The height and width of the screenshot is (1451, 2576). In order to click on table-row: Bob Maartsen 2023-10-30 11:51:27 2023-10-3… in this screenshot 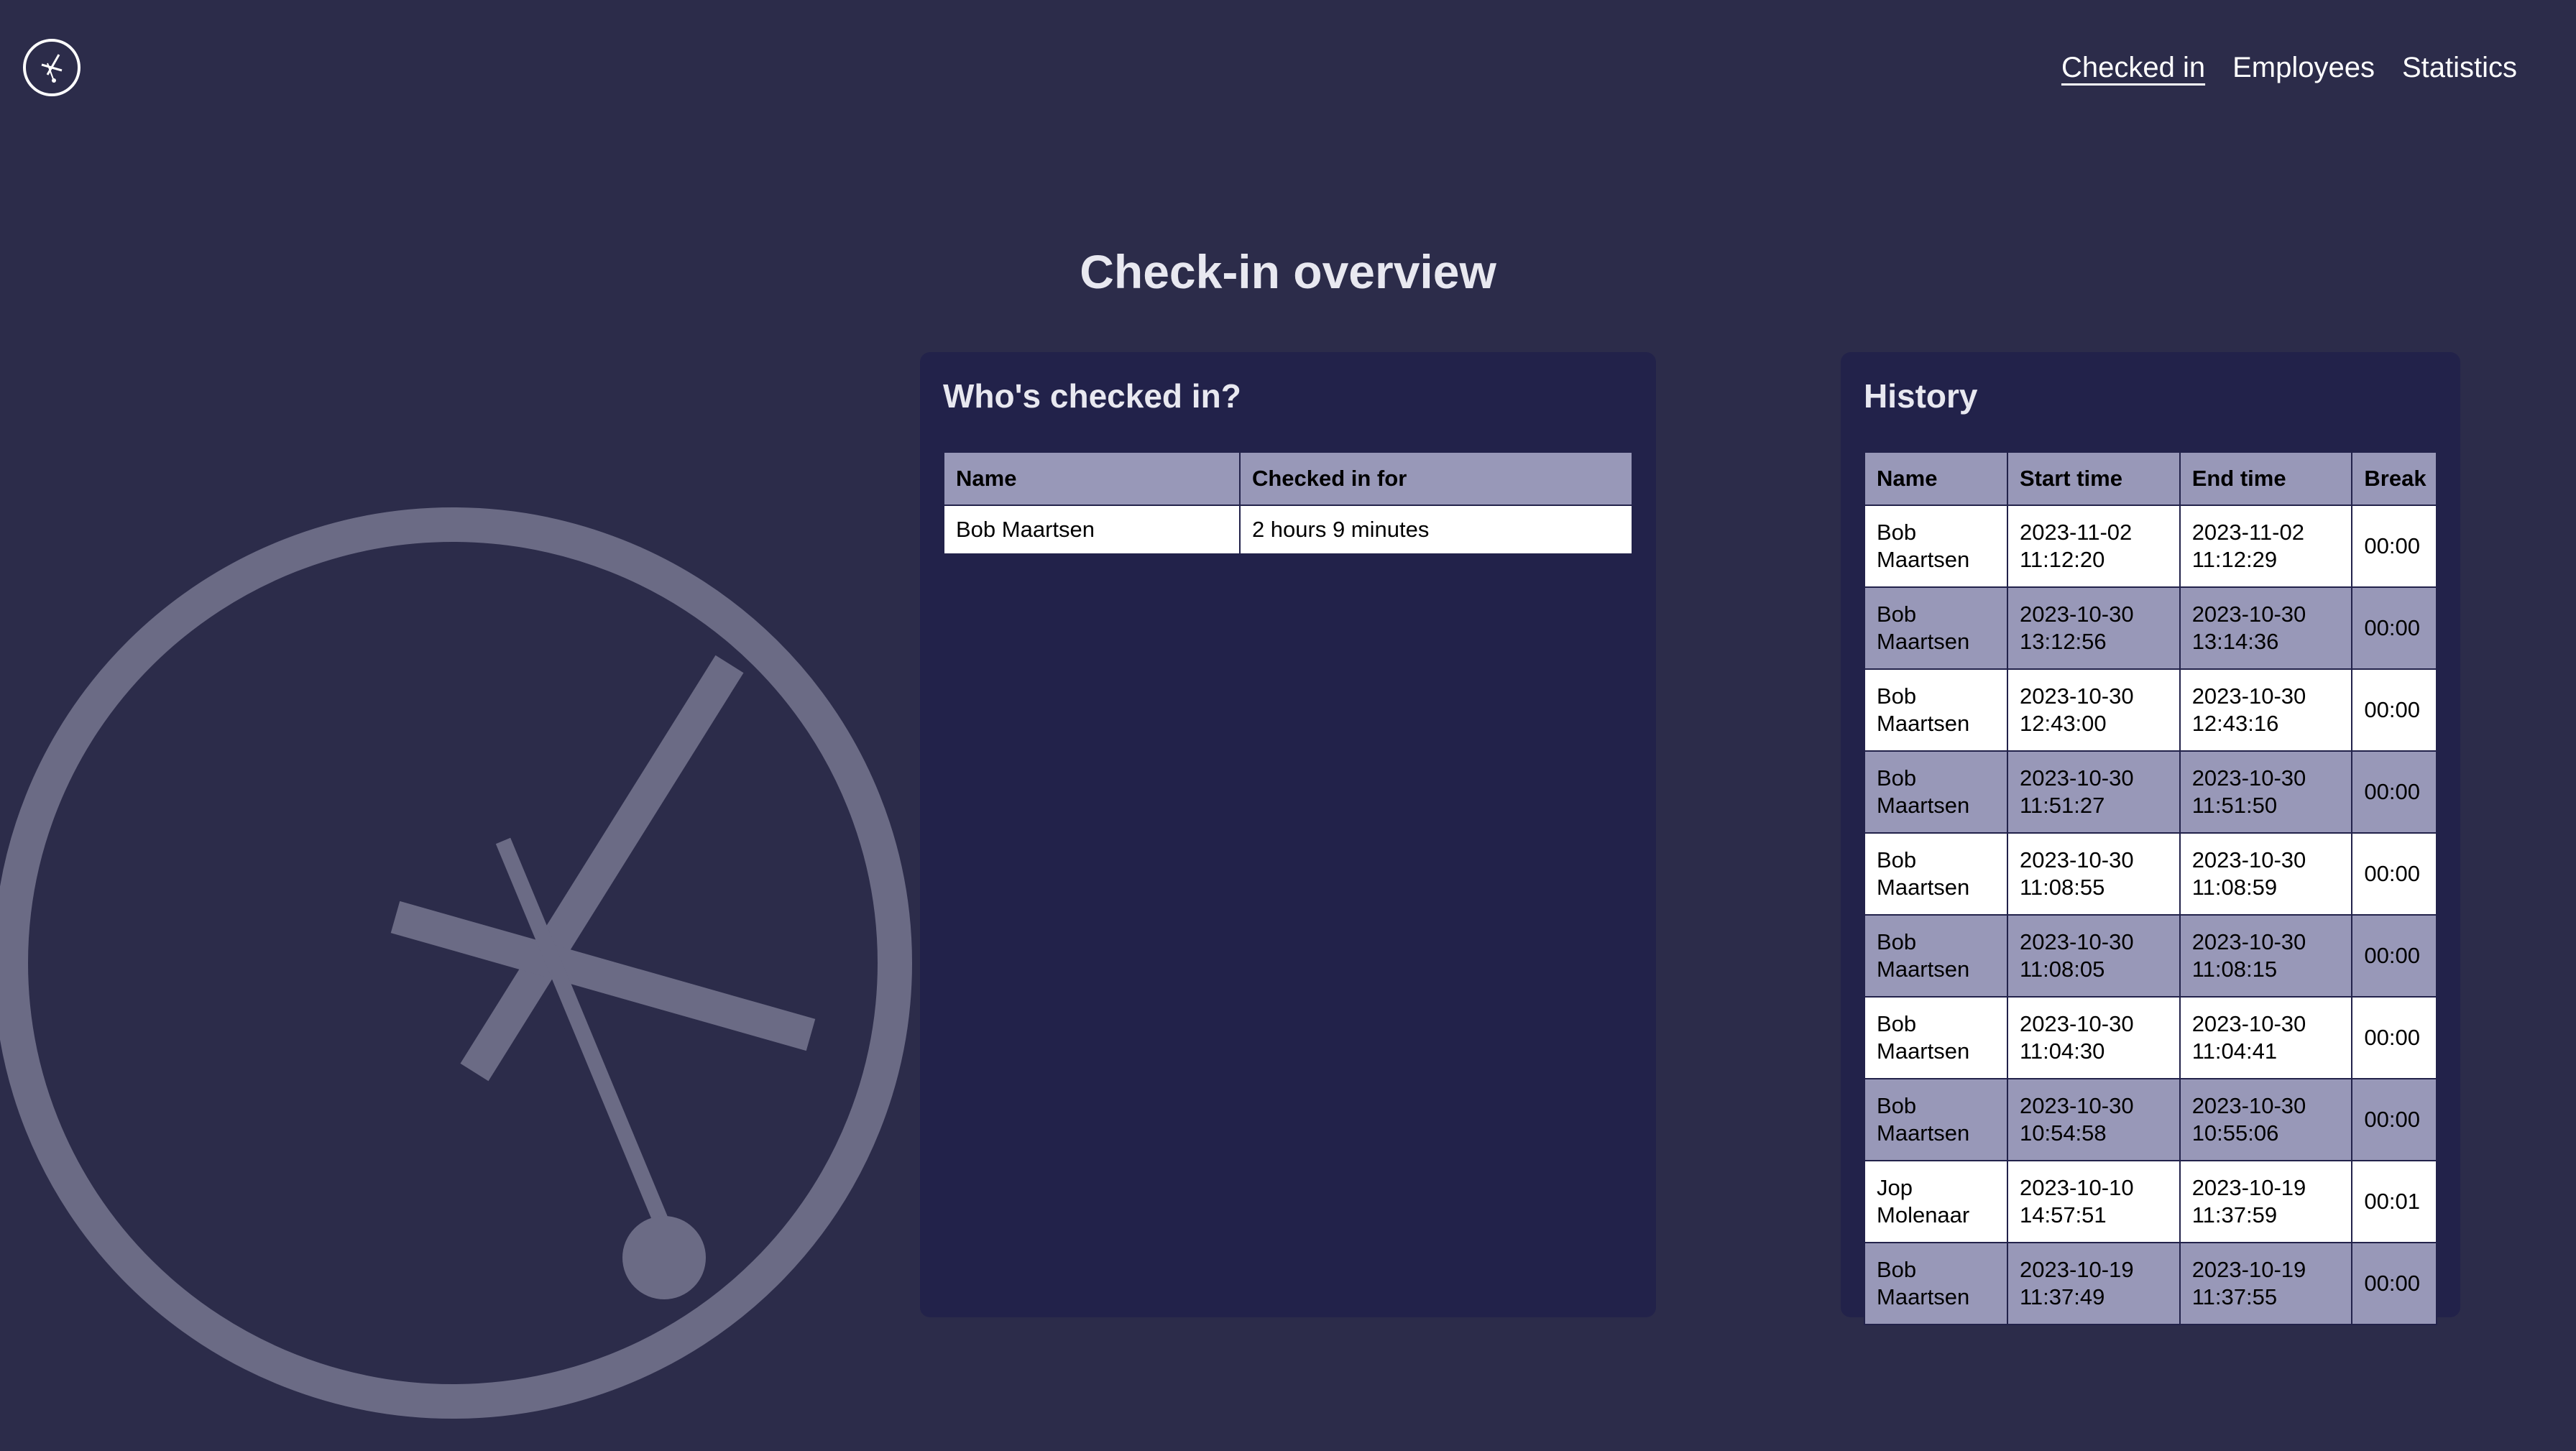, I will do `click(2150, 792)`.